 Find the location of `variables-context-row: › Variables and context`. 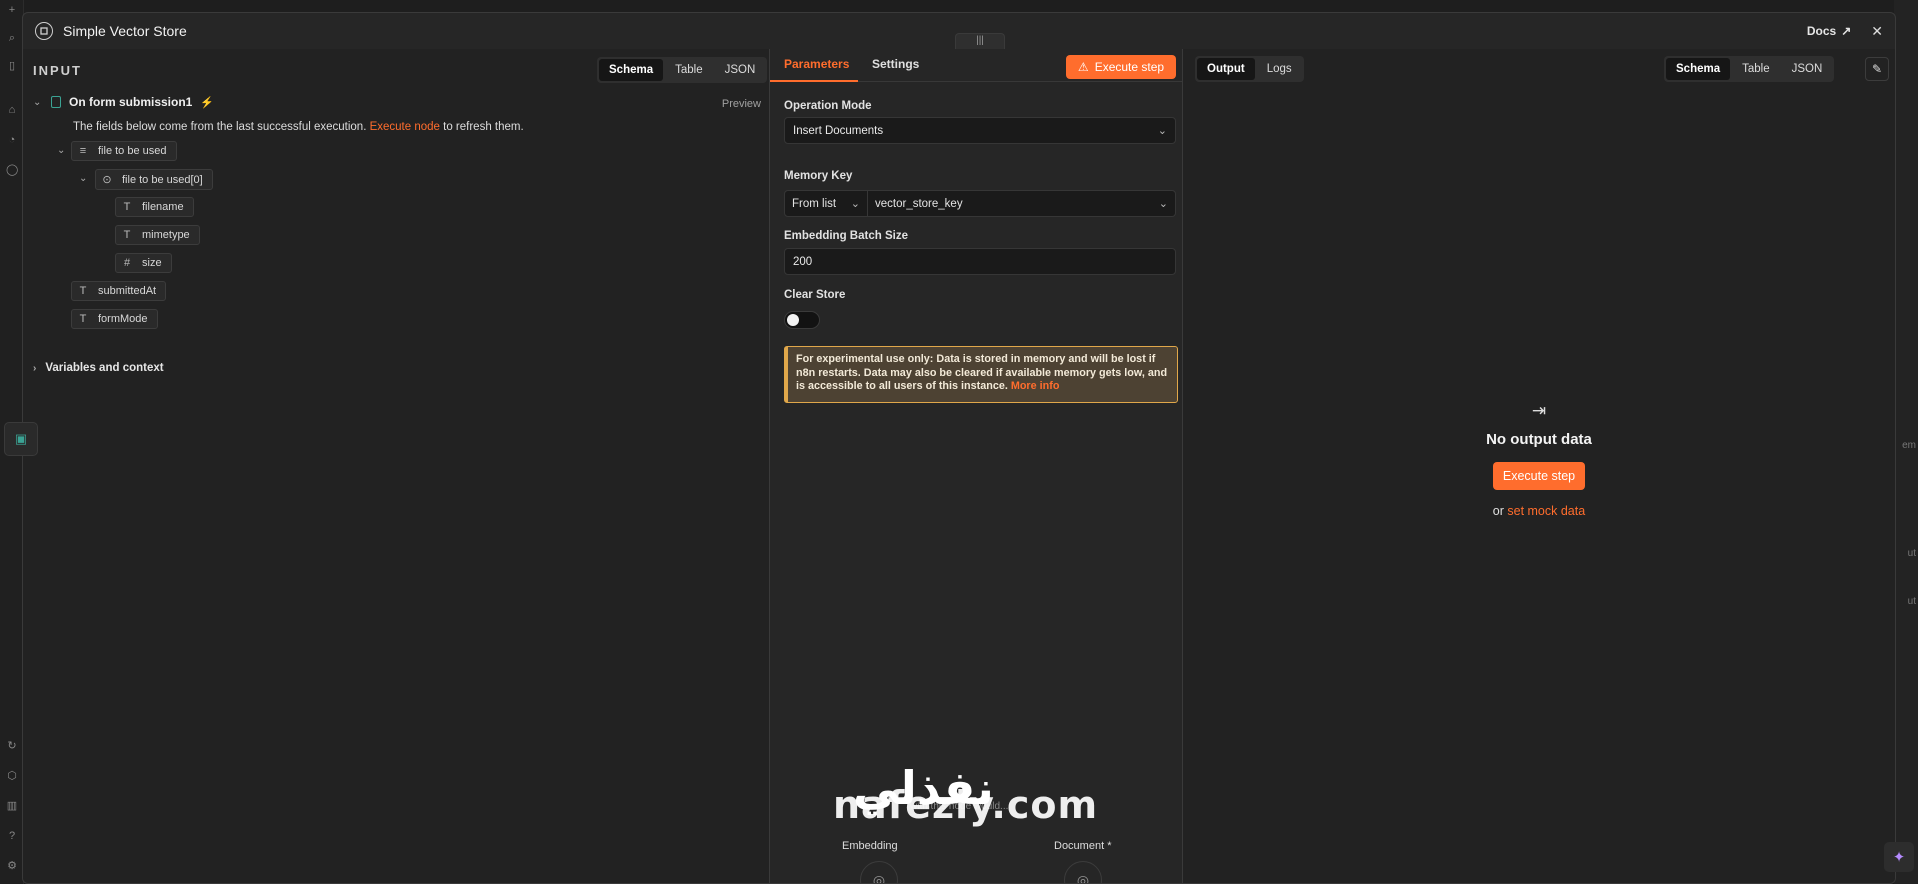

variables-context-row: › Variables and context is located at coordinates (98, 368).